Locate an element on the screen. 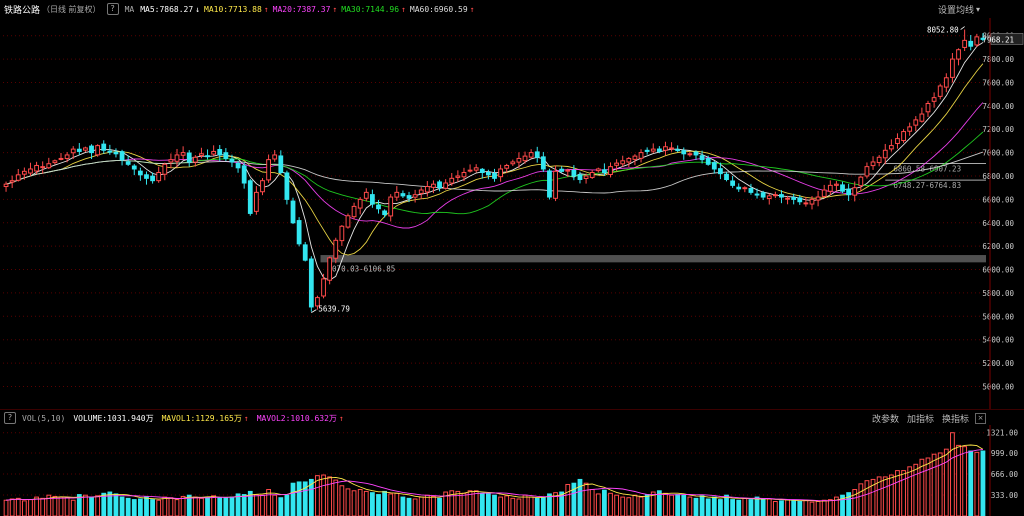 The height and width of the screenshot is (516, 1024). switch-indicator-button: 换指标 is located at coordinates (955, 418).